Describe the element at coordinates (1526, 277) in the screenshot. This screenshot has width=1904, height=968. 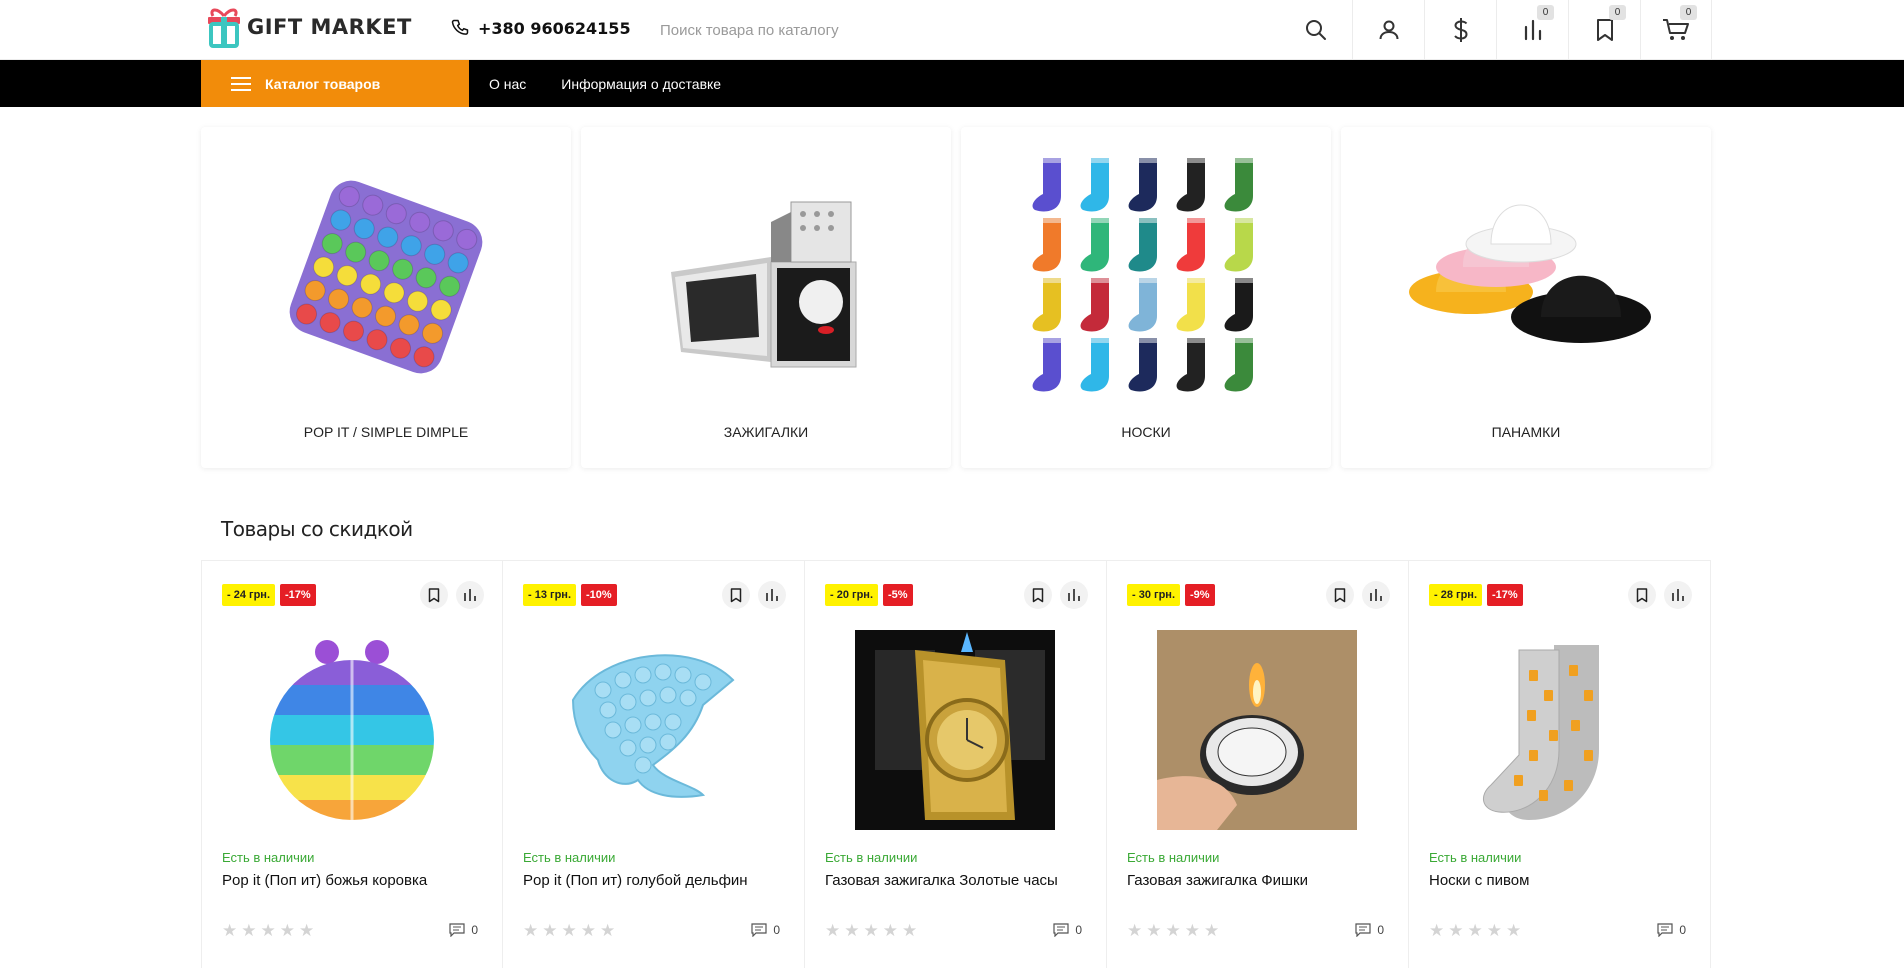
I see `bucket-hats-image` at that location.